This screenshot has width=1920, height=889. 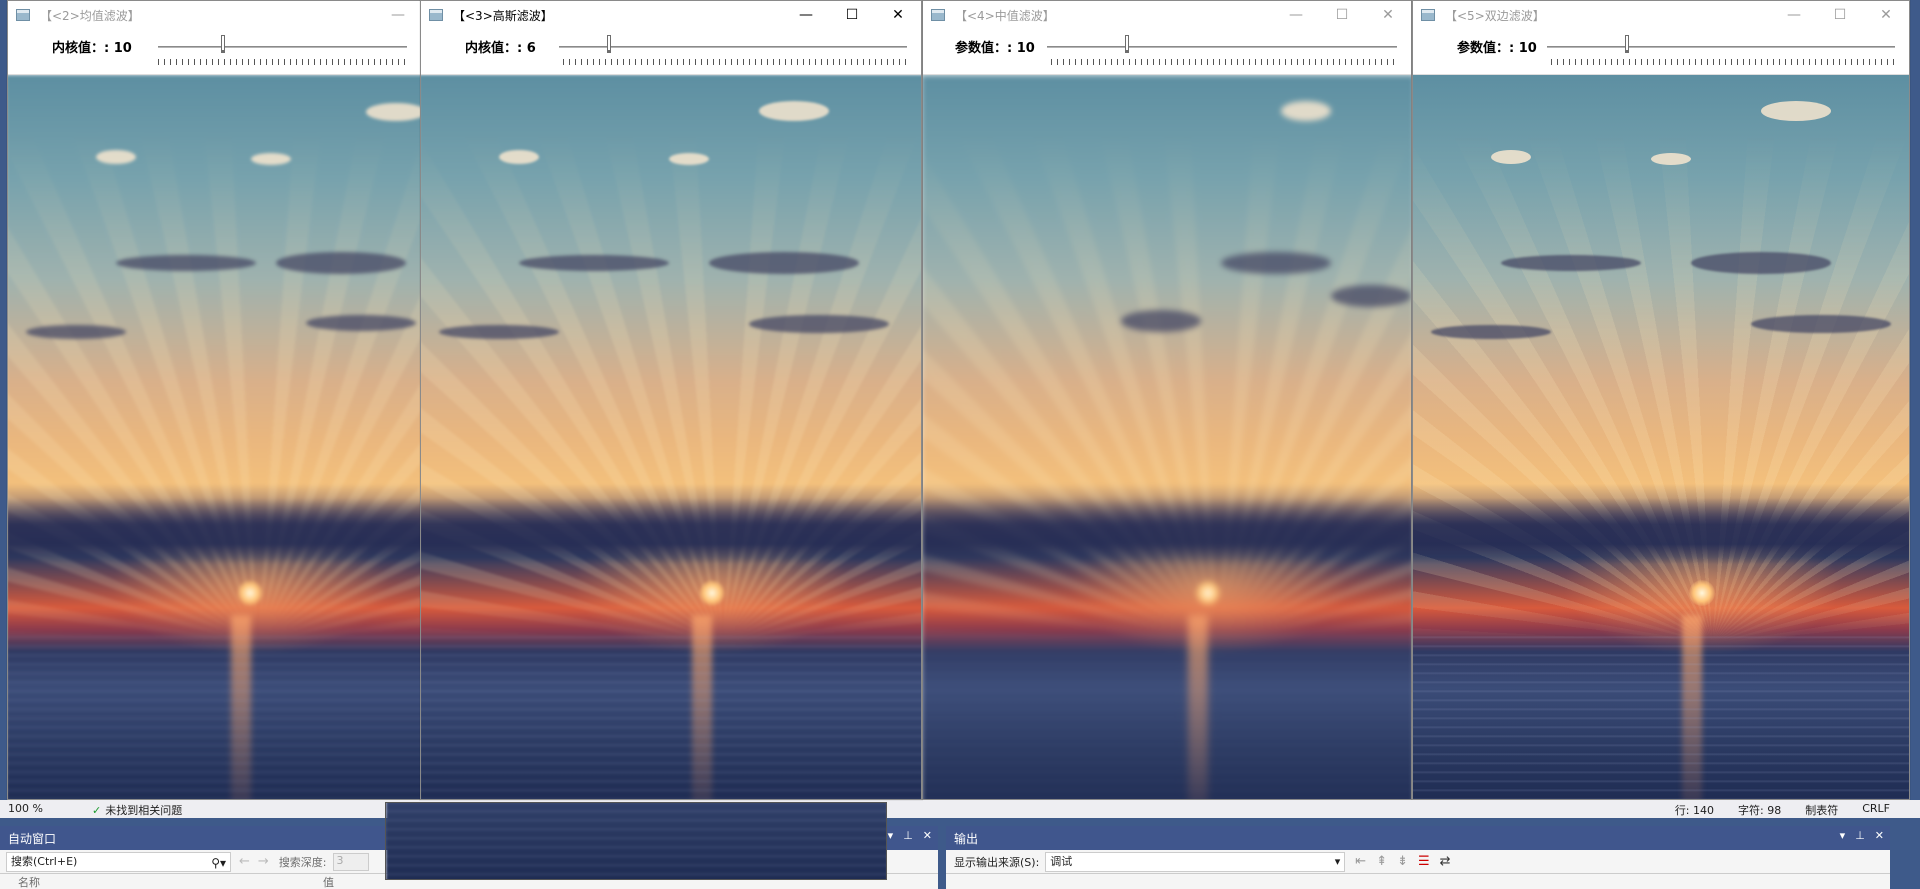 What do you see at coordinates (671, 15) in the screenshot?
I see `title-bar: 【<3>高斯滤波】 — ☐ ✕` at bounding box center [671, 15].